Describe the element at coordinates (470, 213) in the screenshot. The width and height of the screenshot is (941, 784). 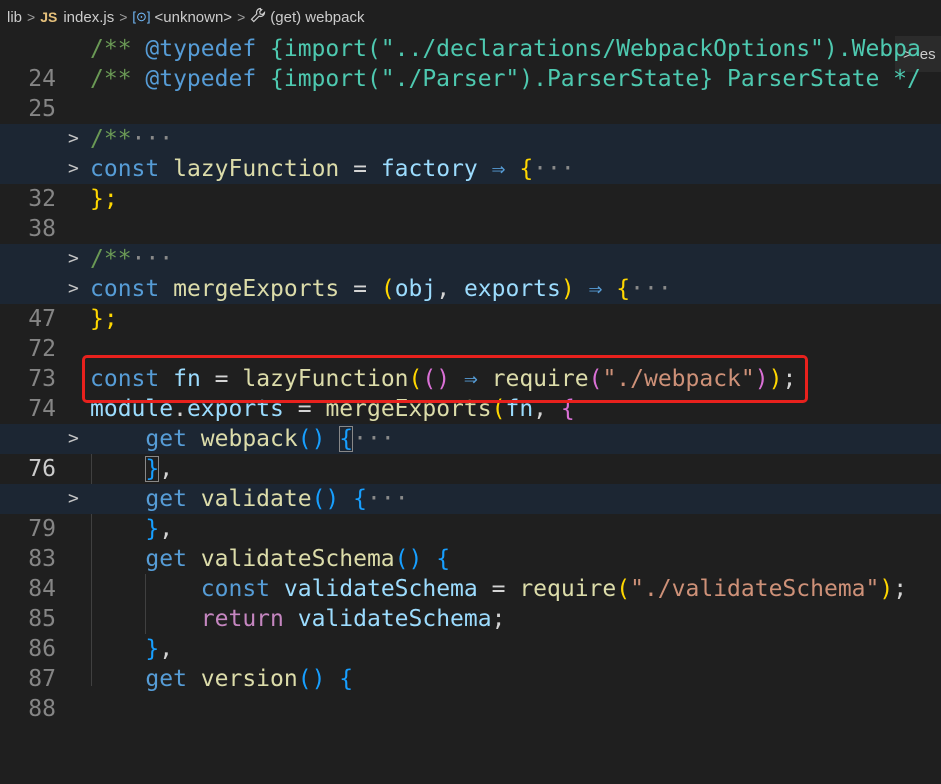
I see `code-line: 38 };` at that location.